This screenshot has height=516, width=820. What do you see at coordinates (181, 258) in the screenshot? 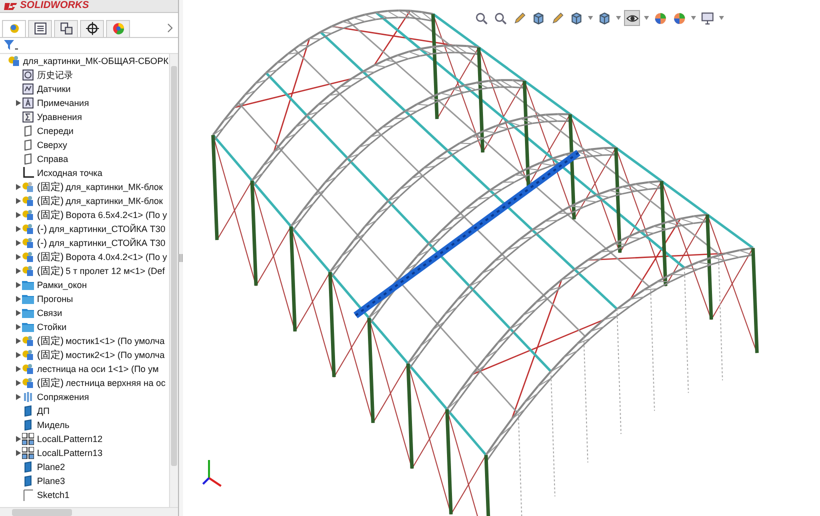
I see `splitter-grip-icon` at bounding box center [181, 258].